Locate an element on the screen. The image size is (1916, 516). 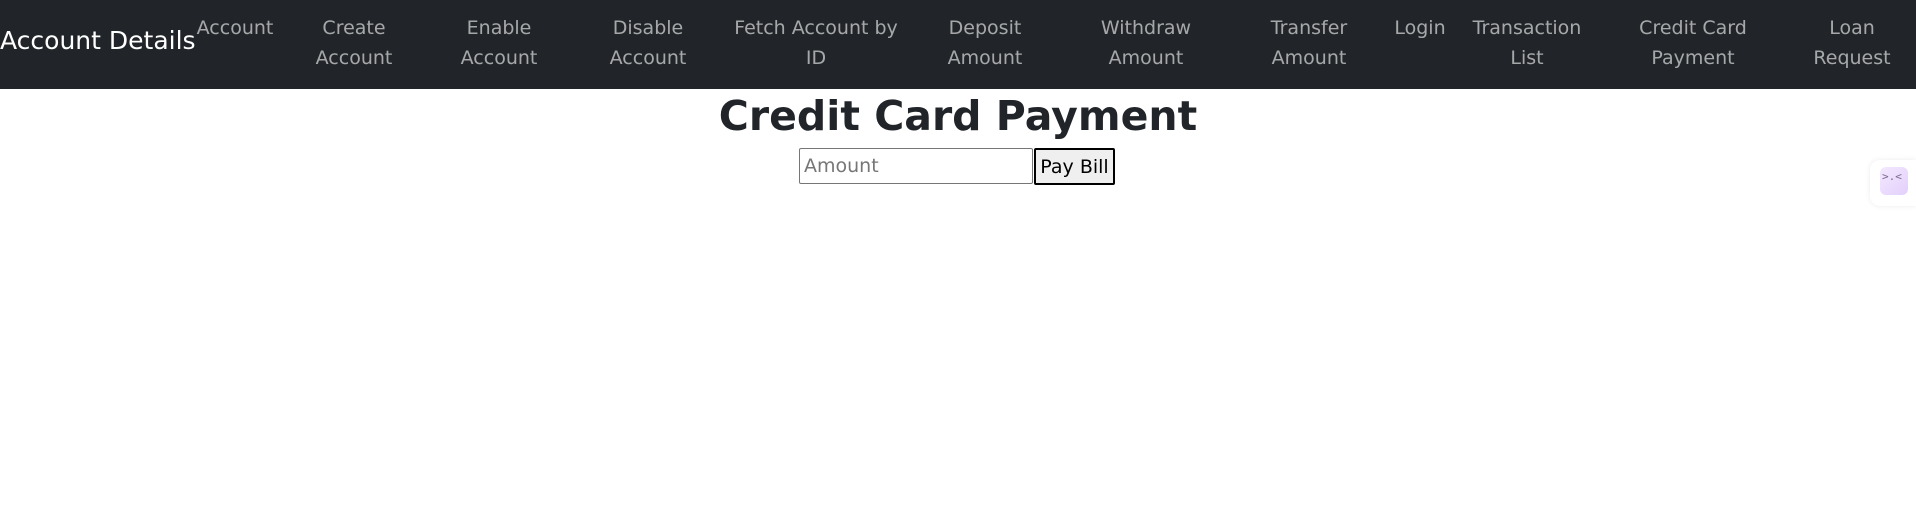
nav-item-credit-card-payment: Credit Card Payment is located at coordinates (1693, 43).